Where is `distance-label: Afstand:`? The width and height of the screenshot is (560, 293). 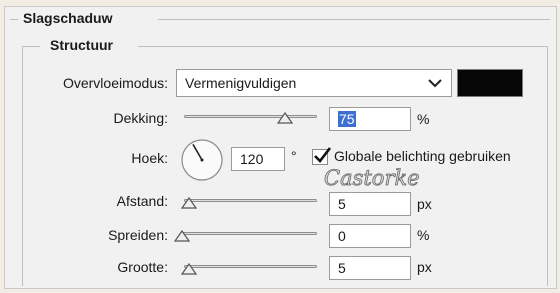
distance-label: Afstand: is located at coordinates (142, 201).